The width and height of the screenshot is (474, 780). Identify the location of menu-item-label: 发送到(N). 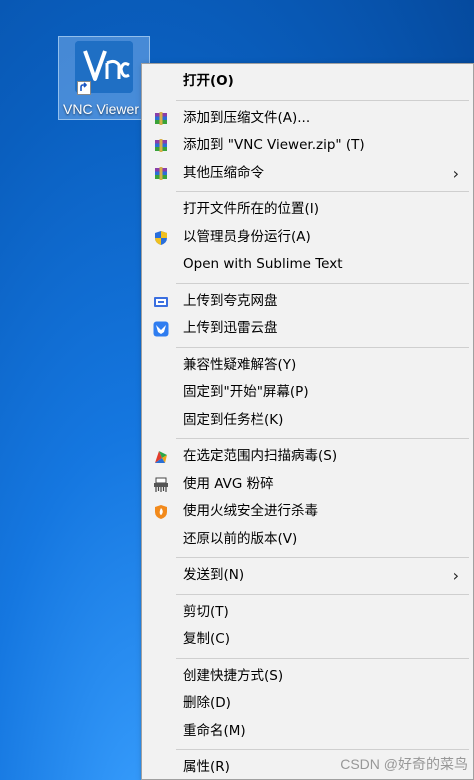
(214, 575).